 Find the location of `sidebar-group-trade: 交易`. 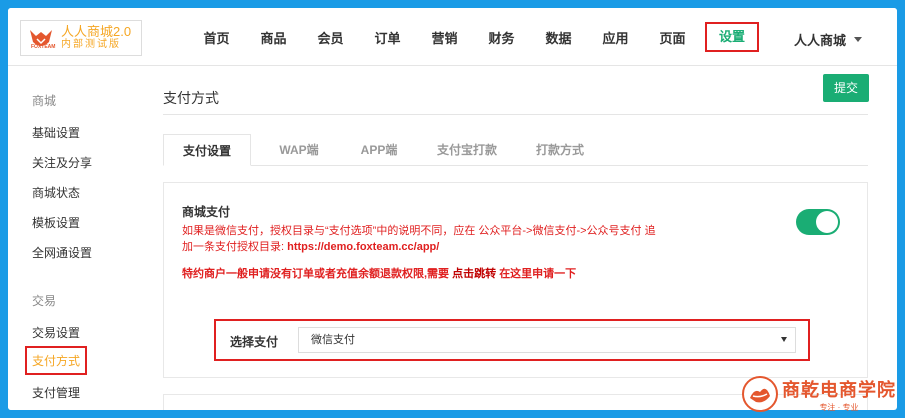

sidebar-group-trade: 交易 is located at coordinates (44, 301).